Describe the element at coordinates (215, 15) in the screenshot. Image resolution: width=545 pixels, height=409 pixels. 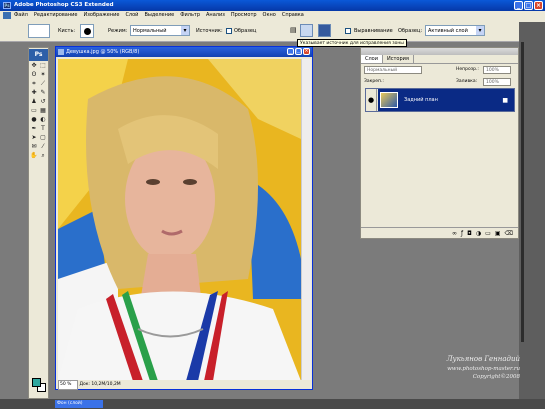
I see `menu-analysis: Анализ` at that location.